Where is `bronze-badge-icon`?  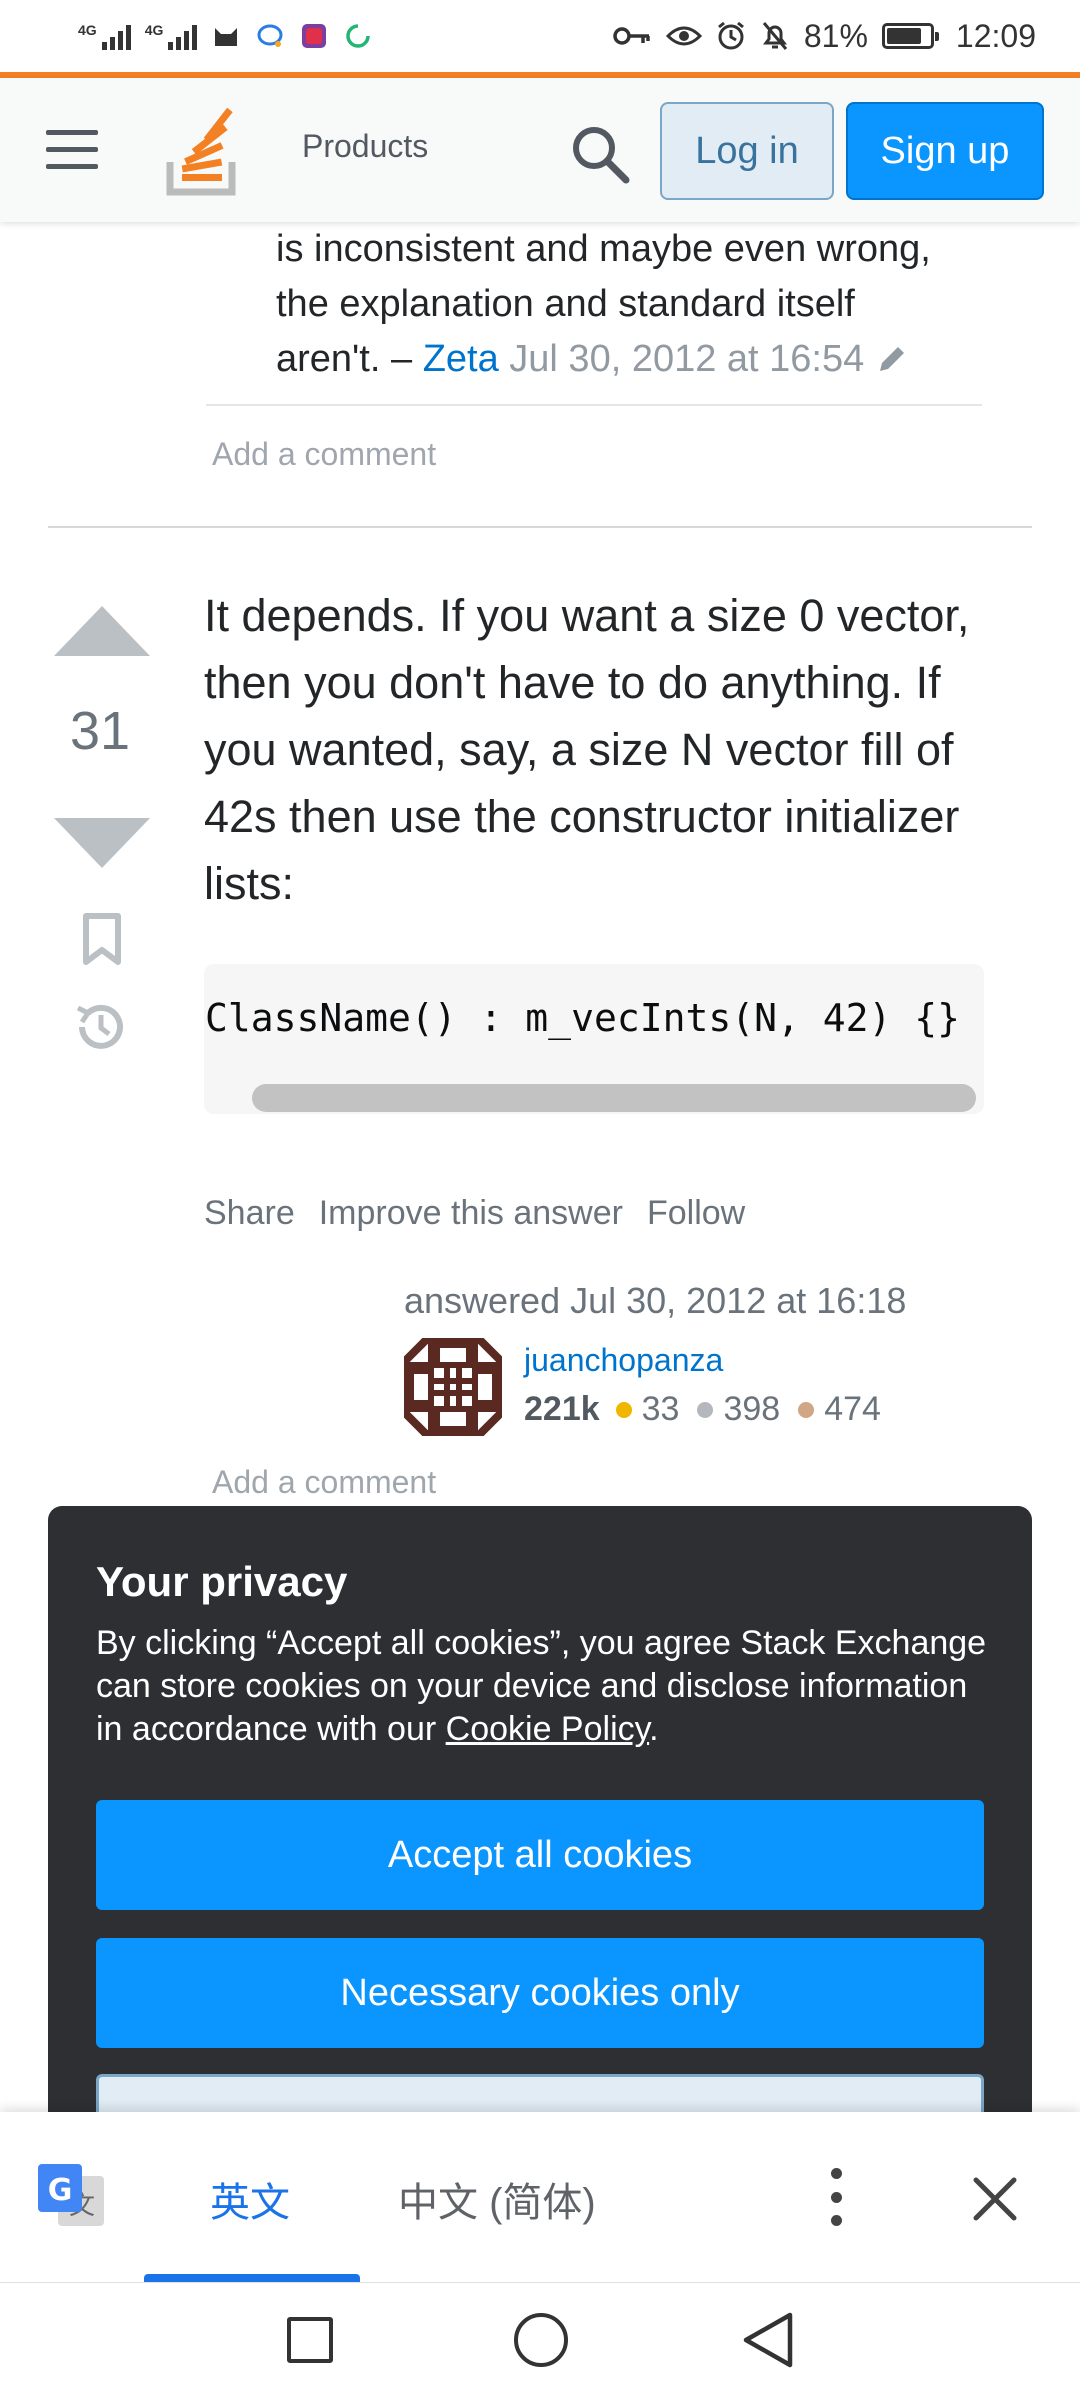 bronze-badge-icon is located at coordinates (806, 1409).